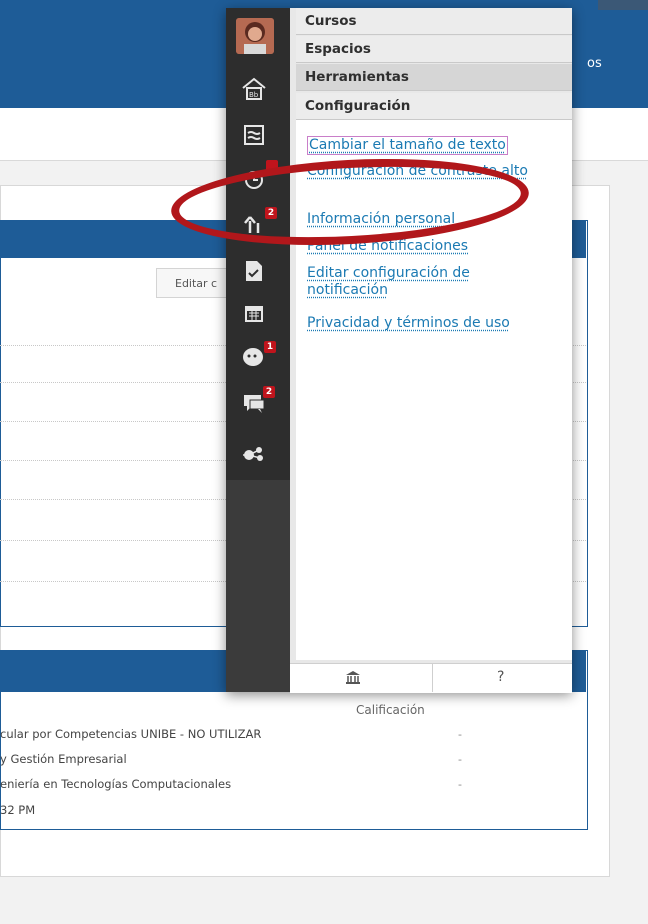 The width and height of the screenshot is (648, 924). I want to click on user-avatar, so click(255, 36).